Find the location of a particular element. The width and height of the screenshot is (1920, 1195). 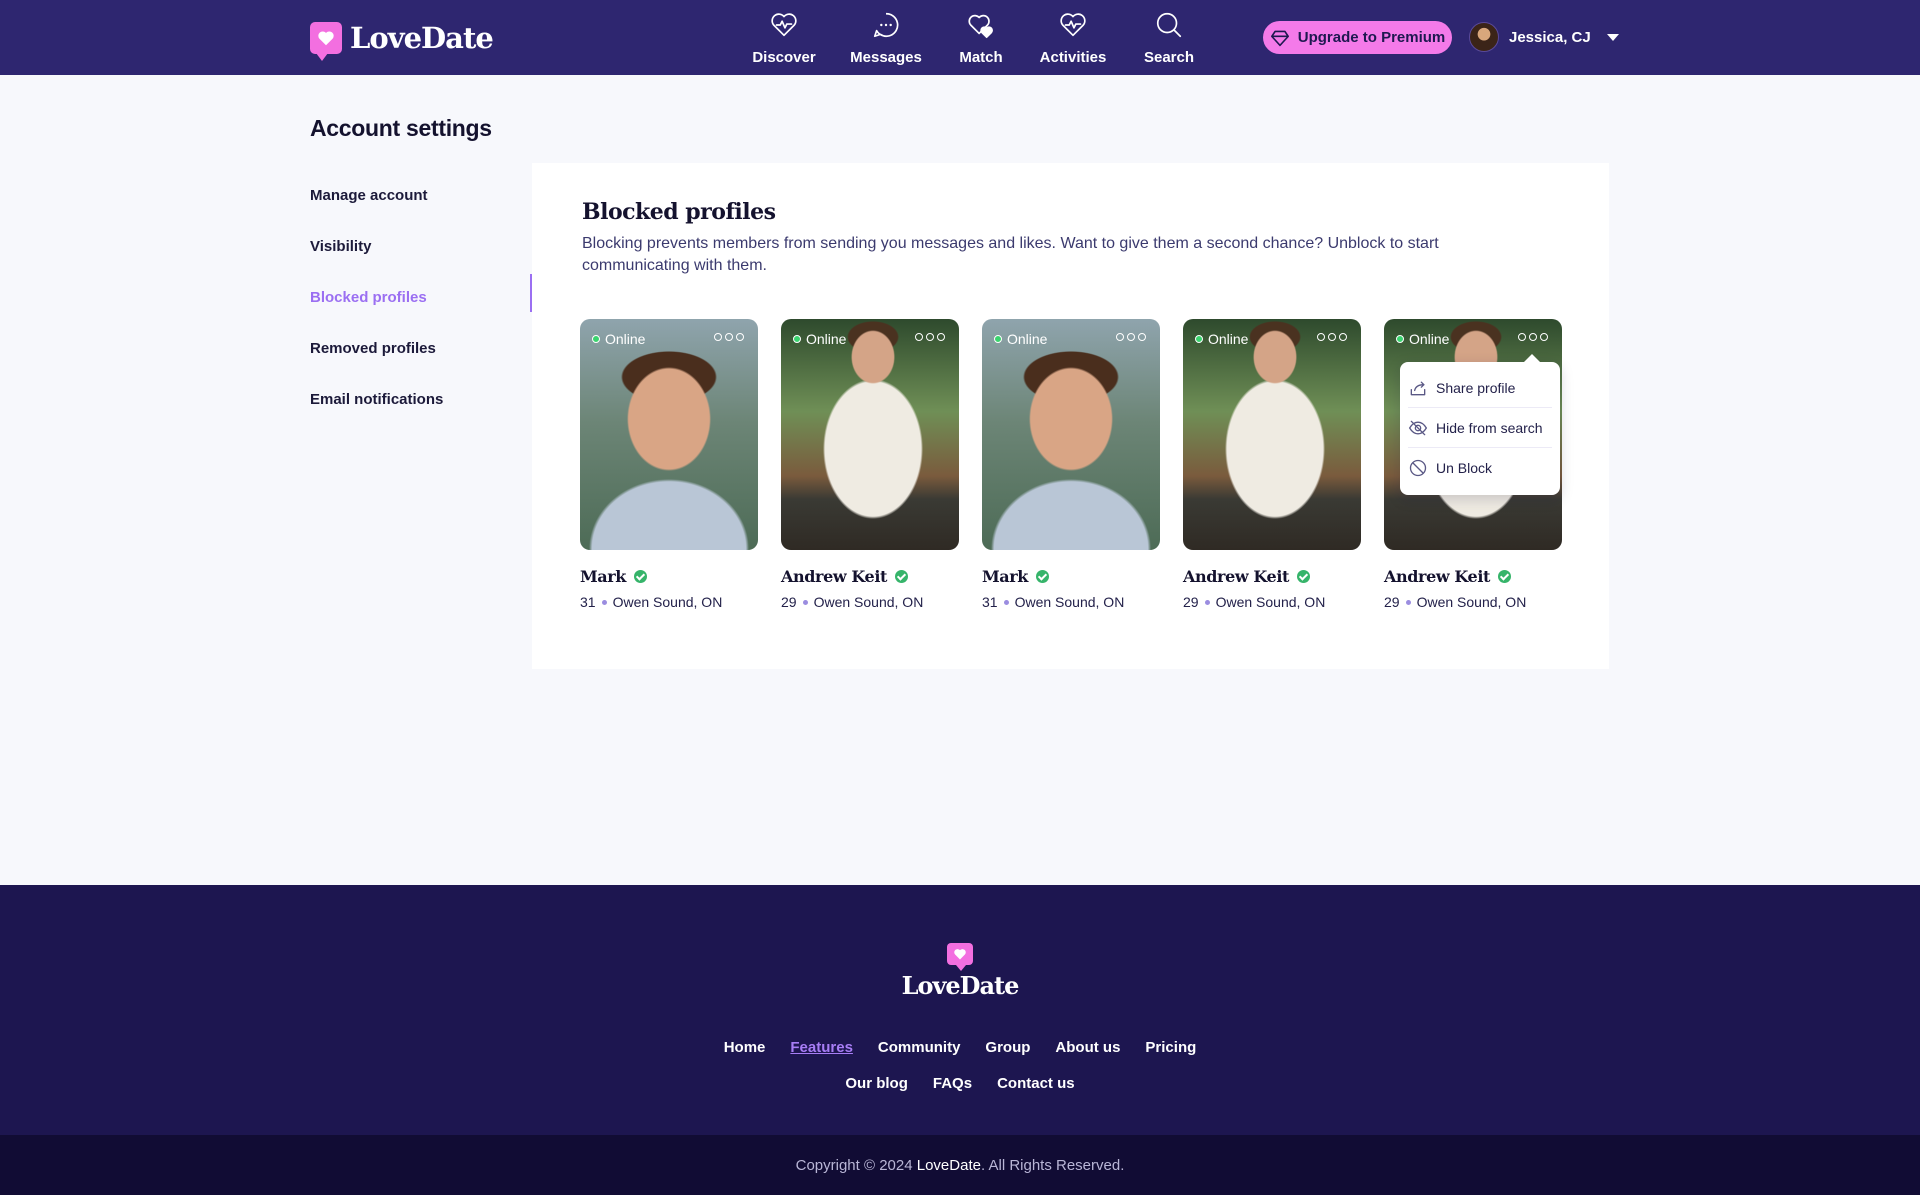

footer-logo: LoveDate is located at coordinates (960, 971).